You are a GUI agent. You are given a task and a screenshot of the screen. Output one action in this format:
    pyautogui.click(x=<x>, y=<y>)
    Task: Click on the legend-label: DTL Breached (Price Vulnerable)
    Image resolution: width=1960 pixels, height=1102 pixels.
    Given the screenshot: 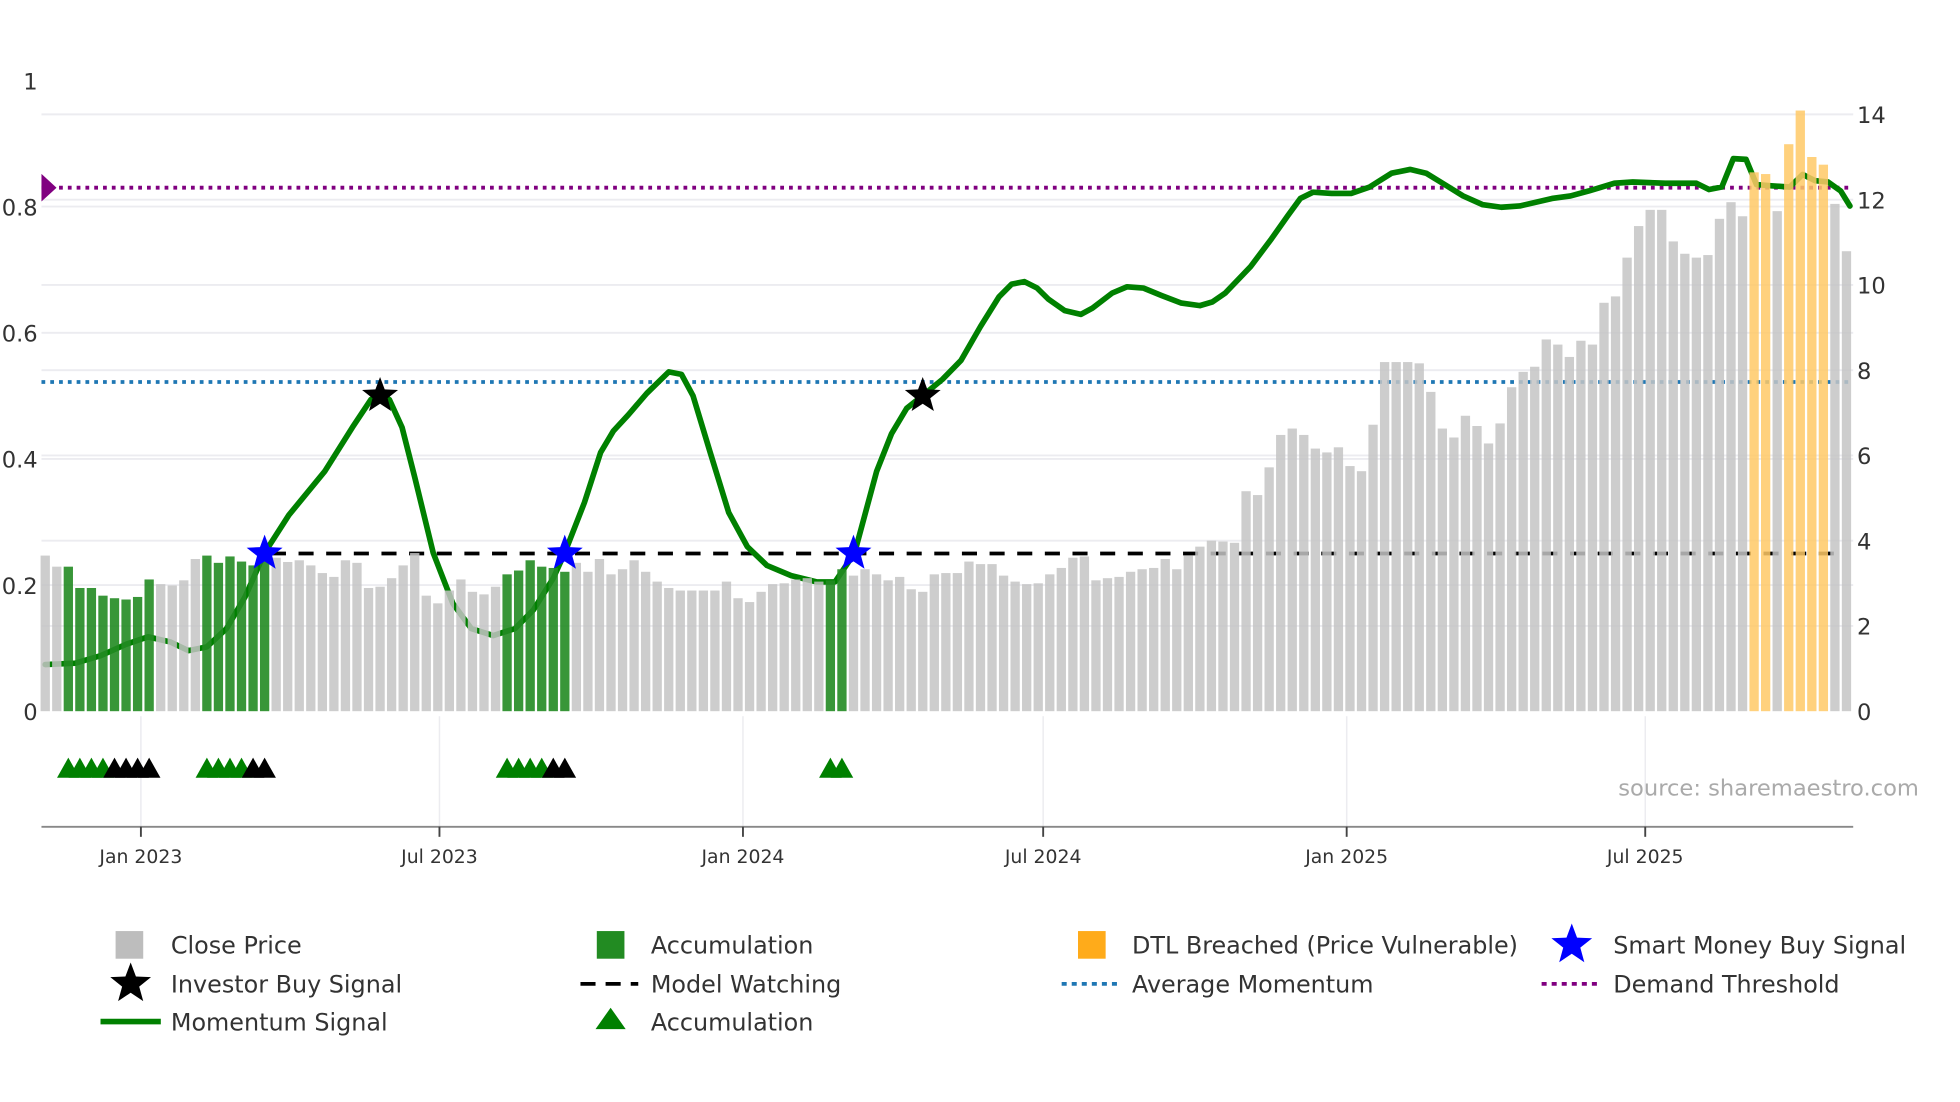 What is the action you would take?
    pyautogui.click(x=1325, y=946)
    